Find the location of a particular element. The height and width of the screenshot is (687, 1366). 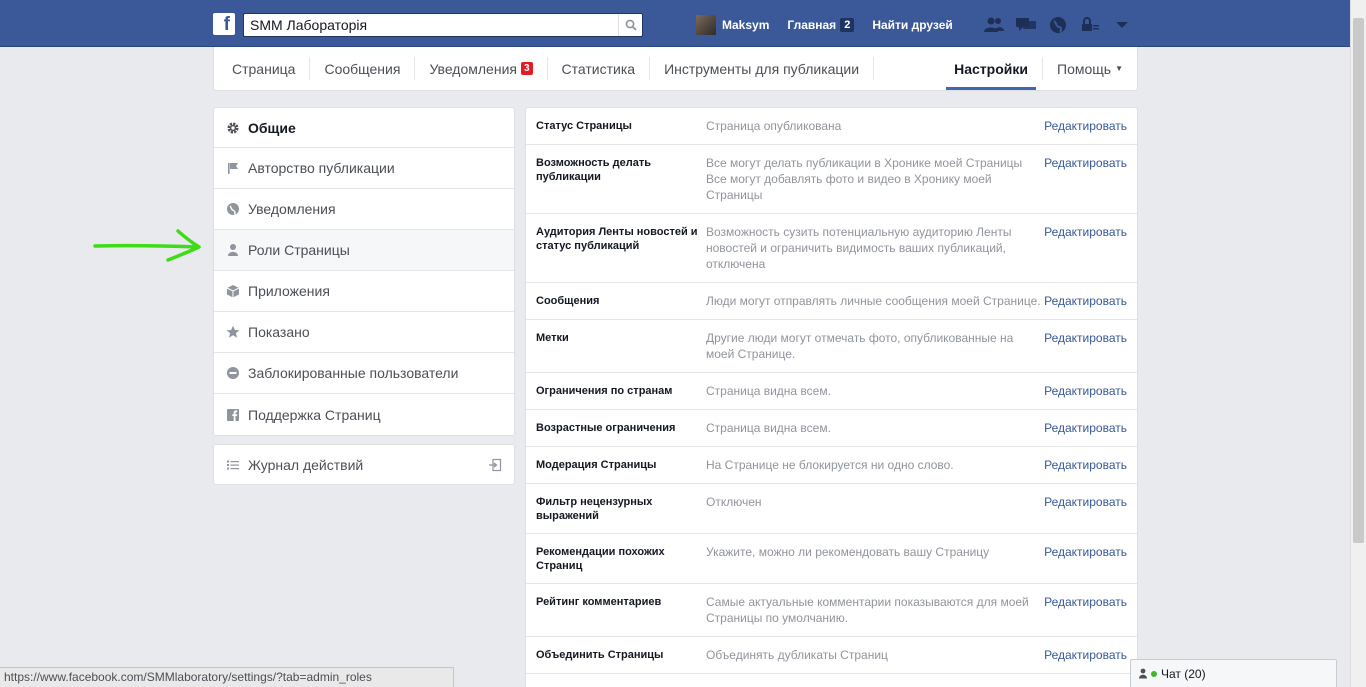

tab-page: Страница is located at coordinates (264, 68).